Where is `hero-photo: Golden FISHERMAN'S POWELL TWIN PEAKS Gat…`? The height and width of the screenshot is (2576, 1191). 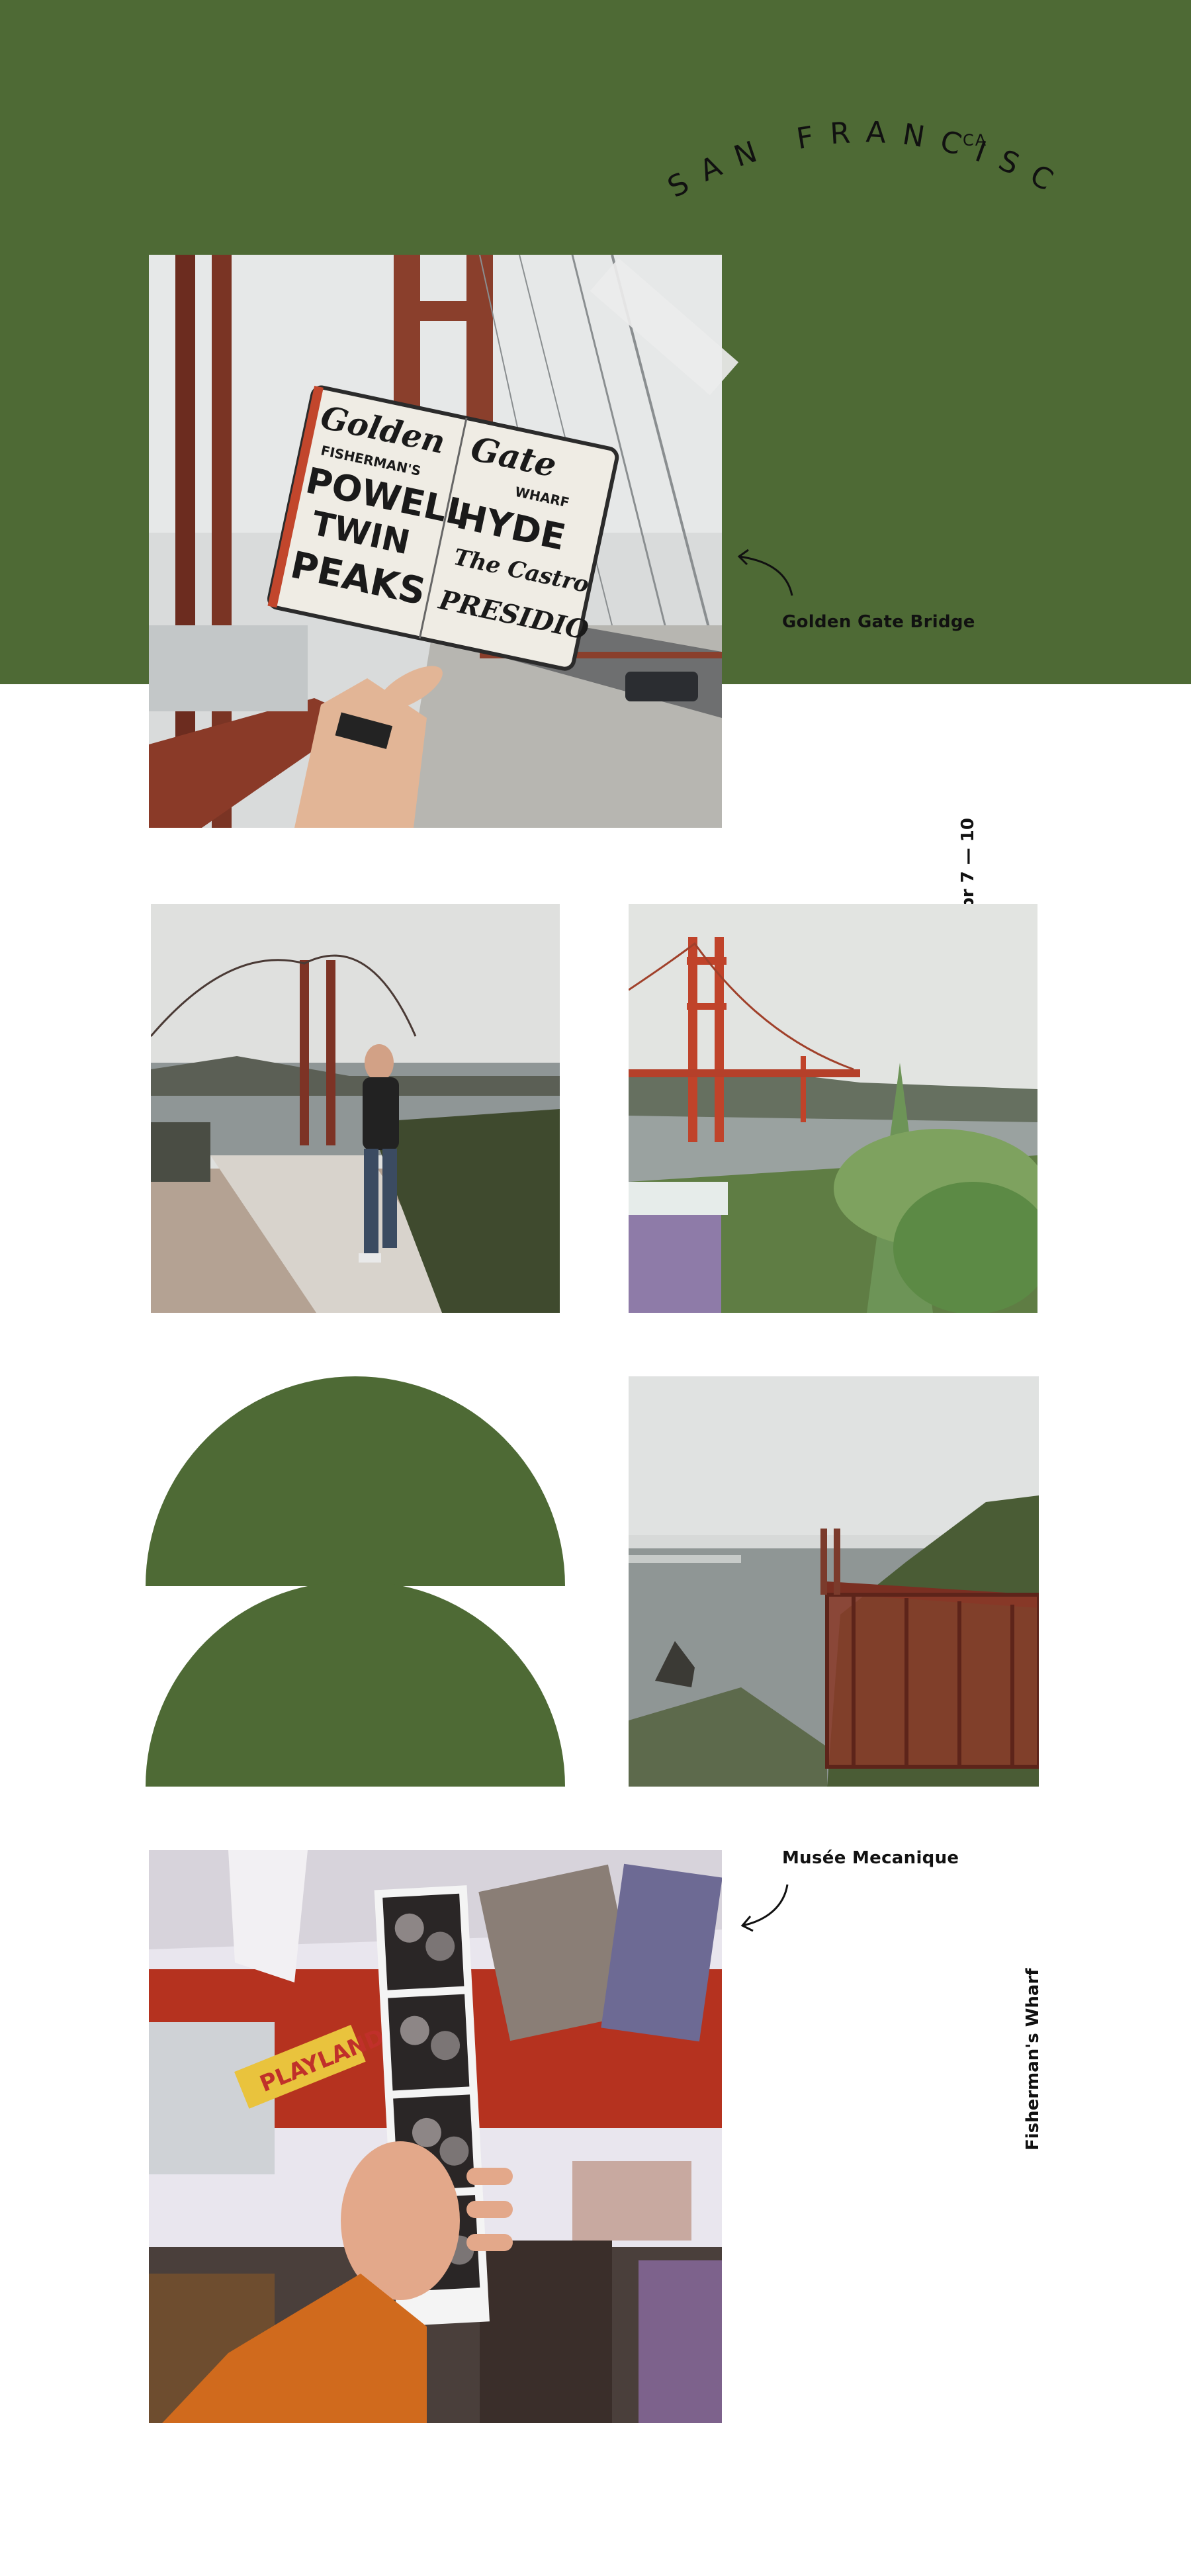
hero-photo: Golden FISHERMAN'S POWELL TWIN PEAKS Gat… is located at coordinates (435, 541).